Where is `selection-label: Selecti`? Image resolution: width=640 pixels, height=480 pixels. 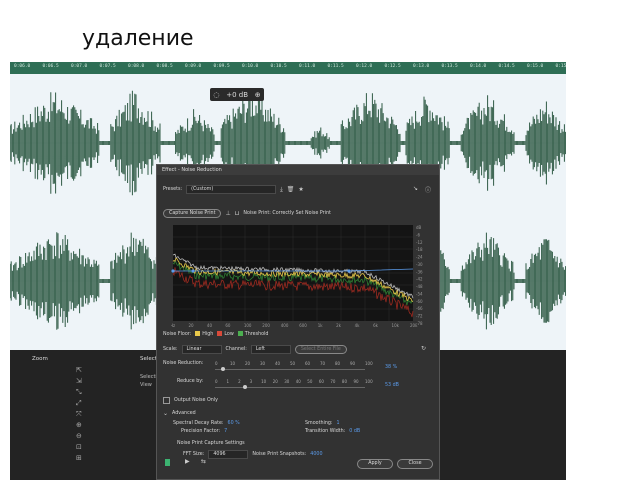
selection-label: Selecti is located at coordinates (148, 377).